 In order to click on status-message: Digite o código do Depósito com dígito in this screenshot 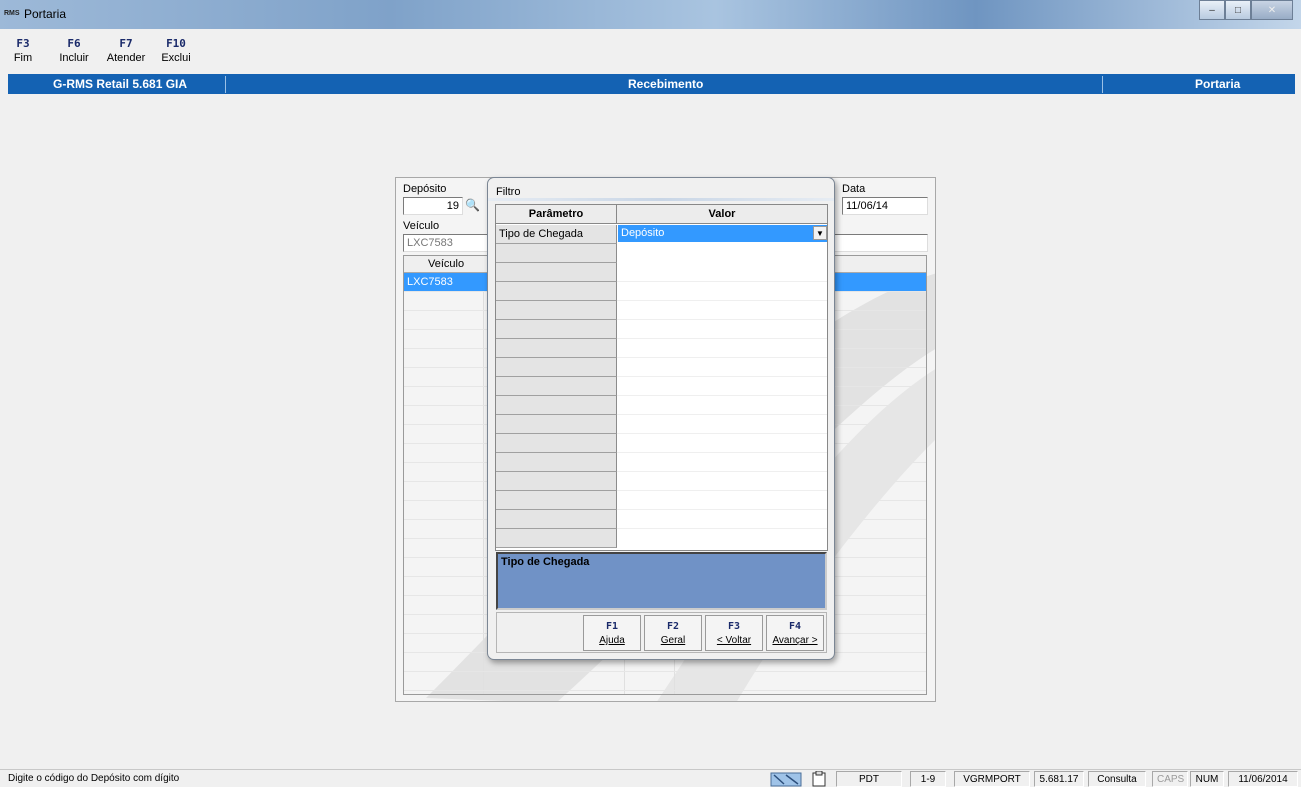, I will do `click(94, 778)`.